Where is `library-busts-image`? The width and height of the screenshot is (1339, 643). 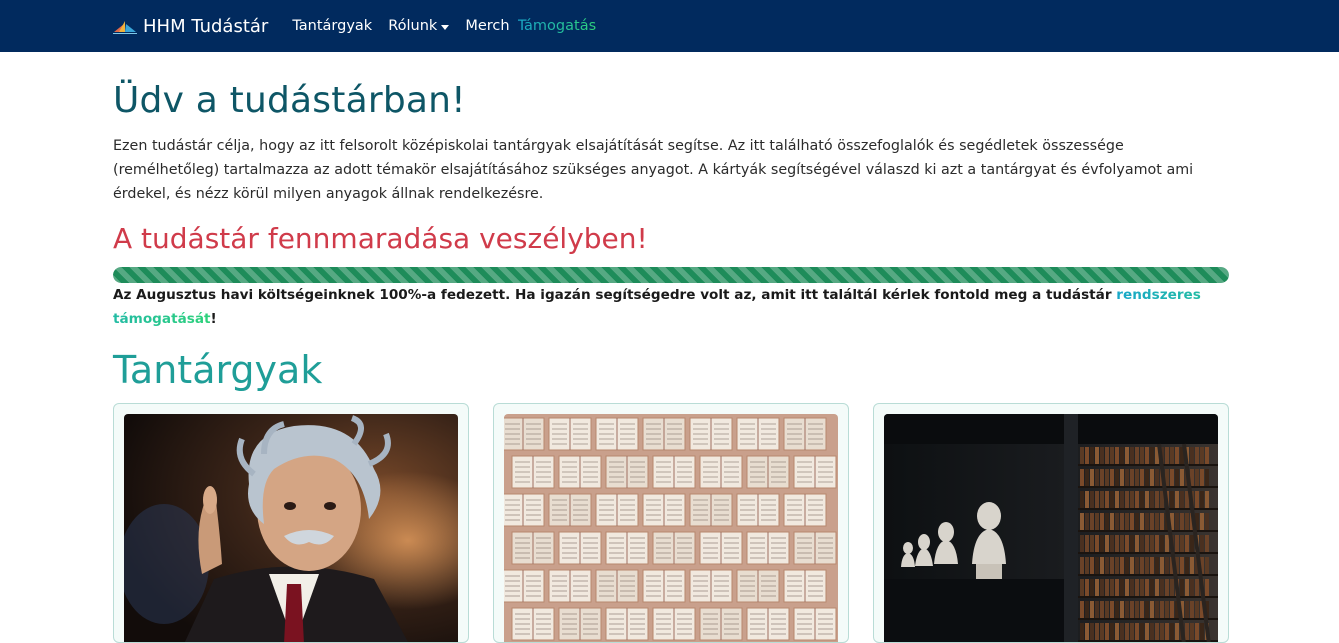
library-busts-image is located at coordinates (1051, 528).